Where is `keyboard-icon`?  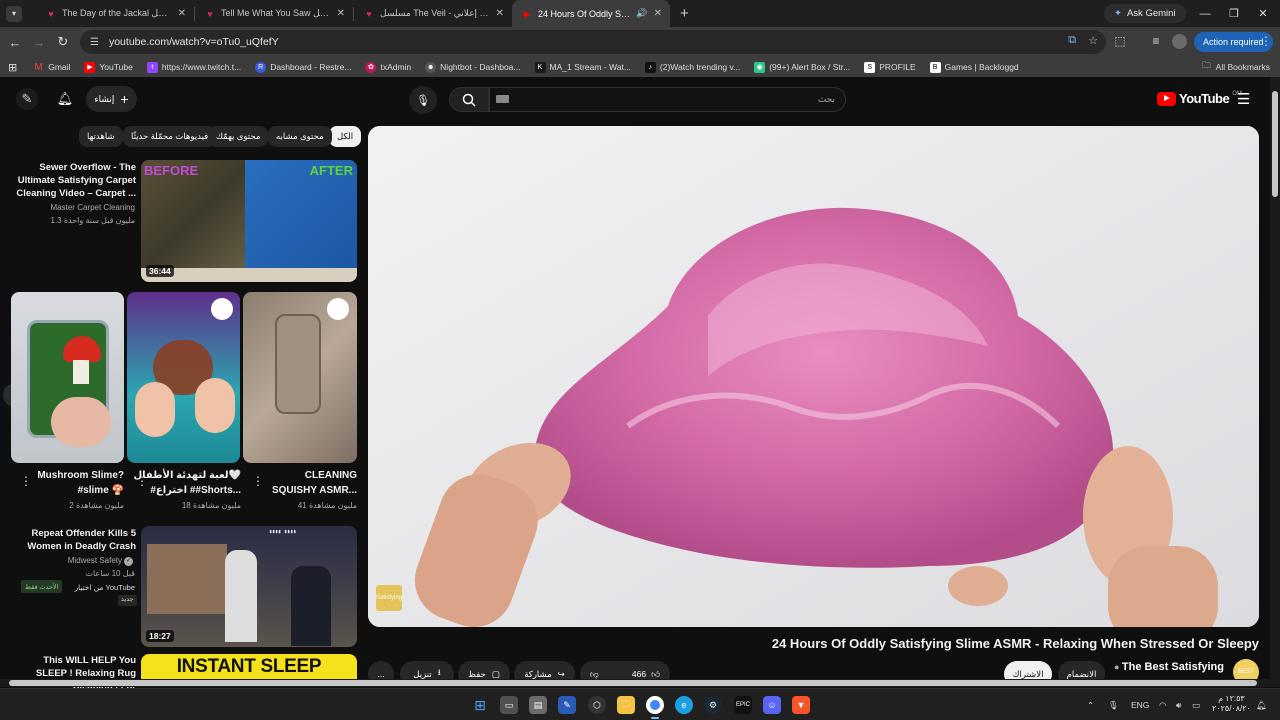 keyboard-icon is located at coordinates (502, 99).